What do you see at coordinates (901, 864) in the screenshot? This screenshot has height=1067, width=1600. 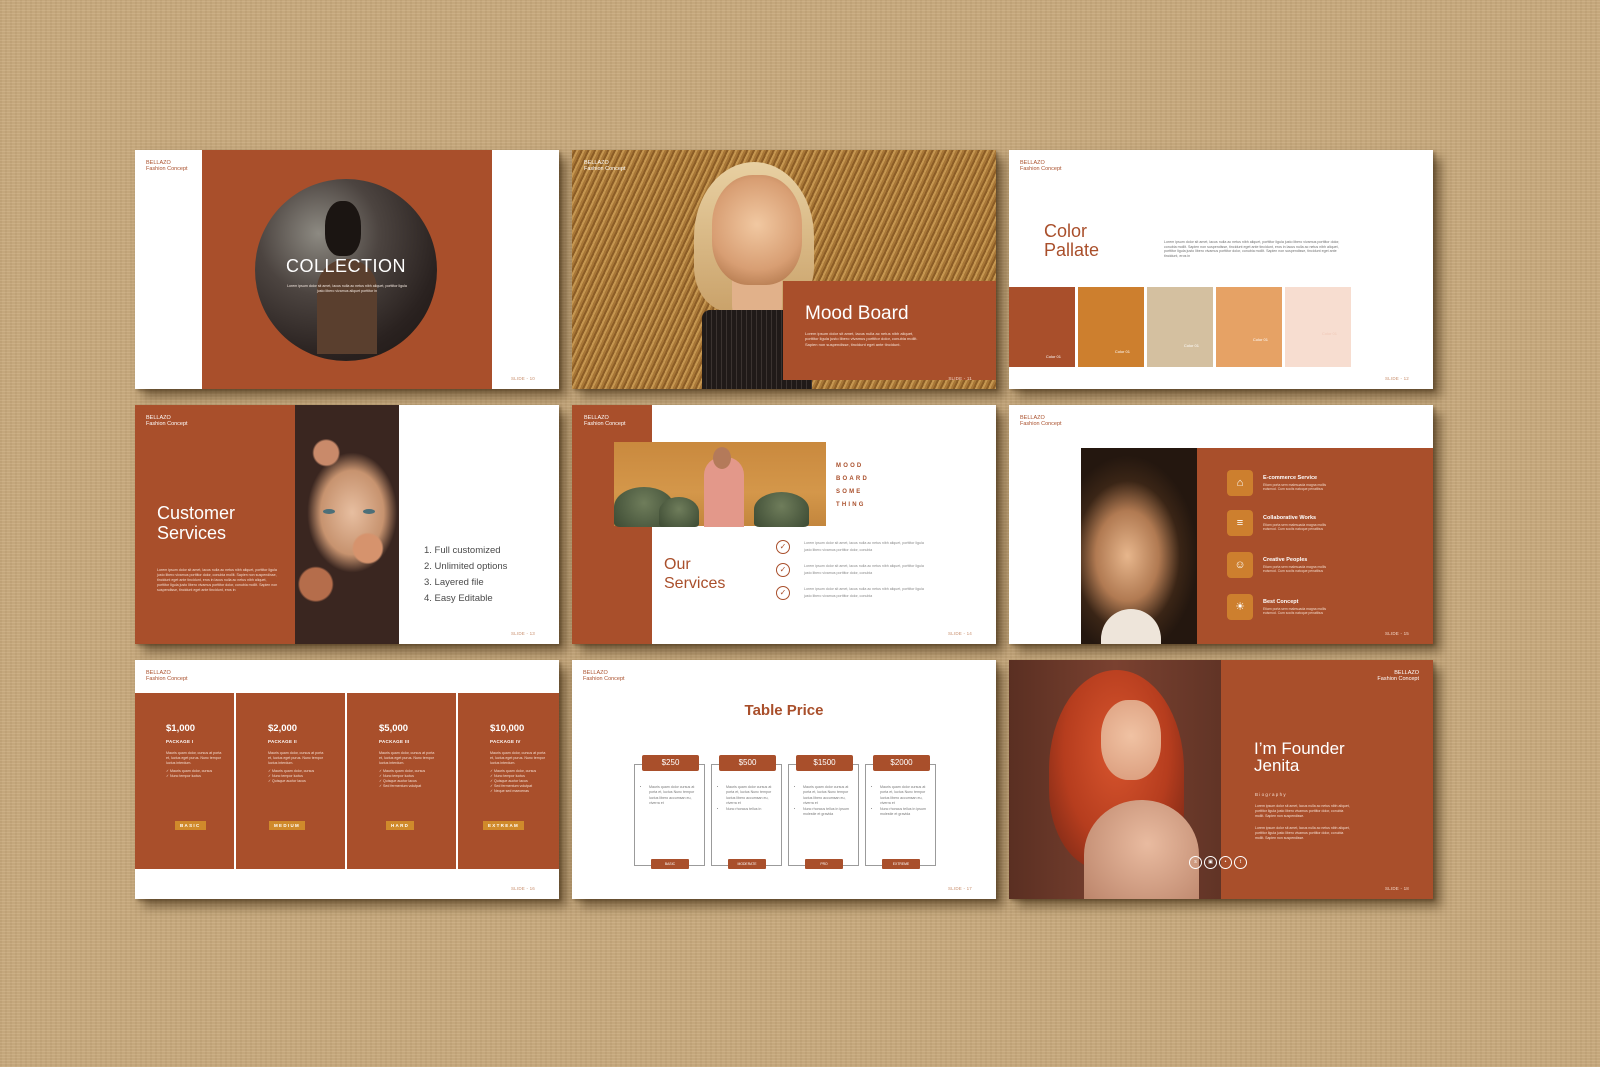 I see `plan-level-button: EXTREME` at bounding box center [901, 864].